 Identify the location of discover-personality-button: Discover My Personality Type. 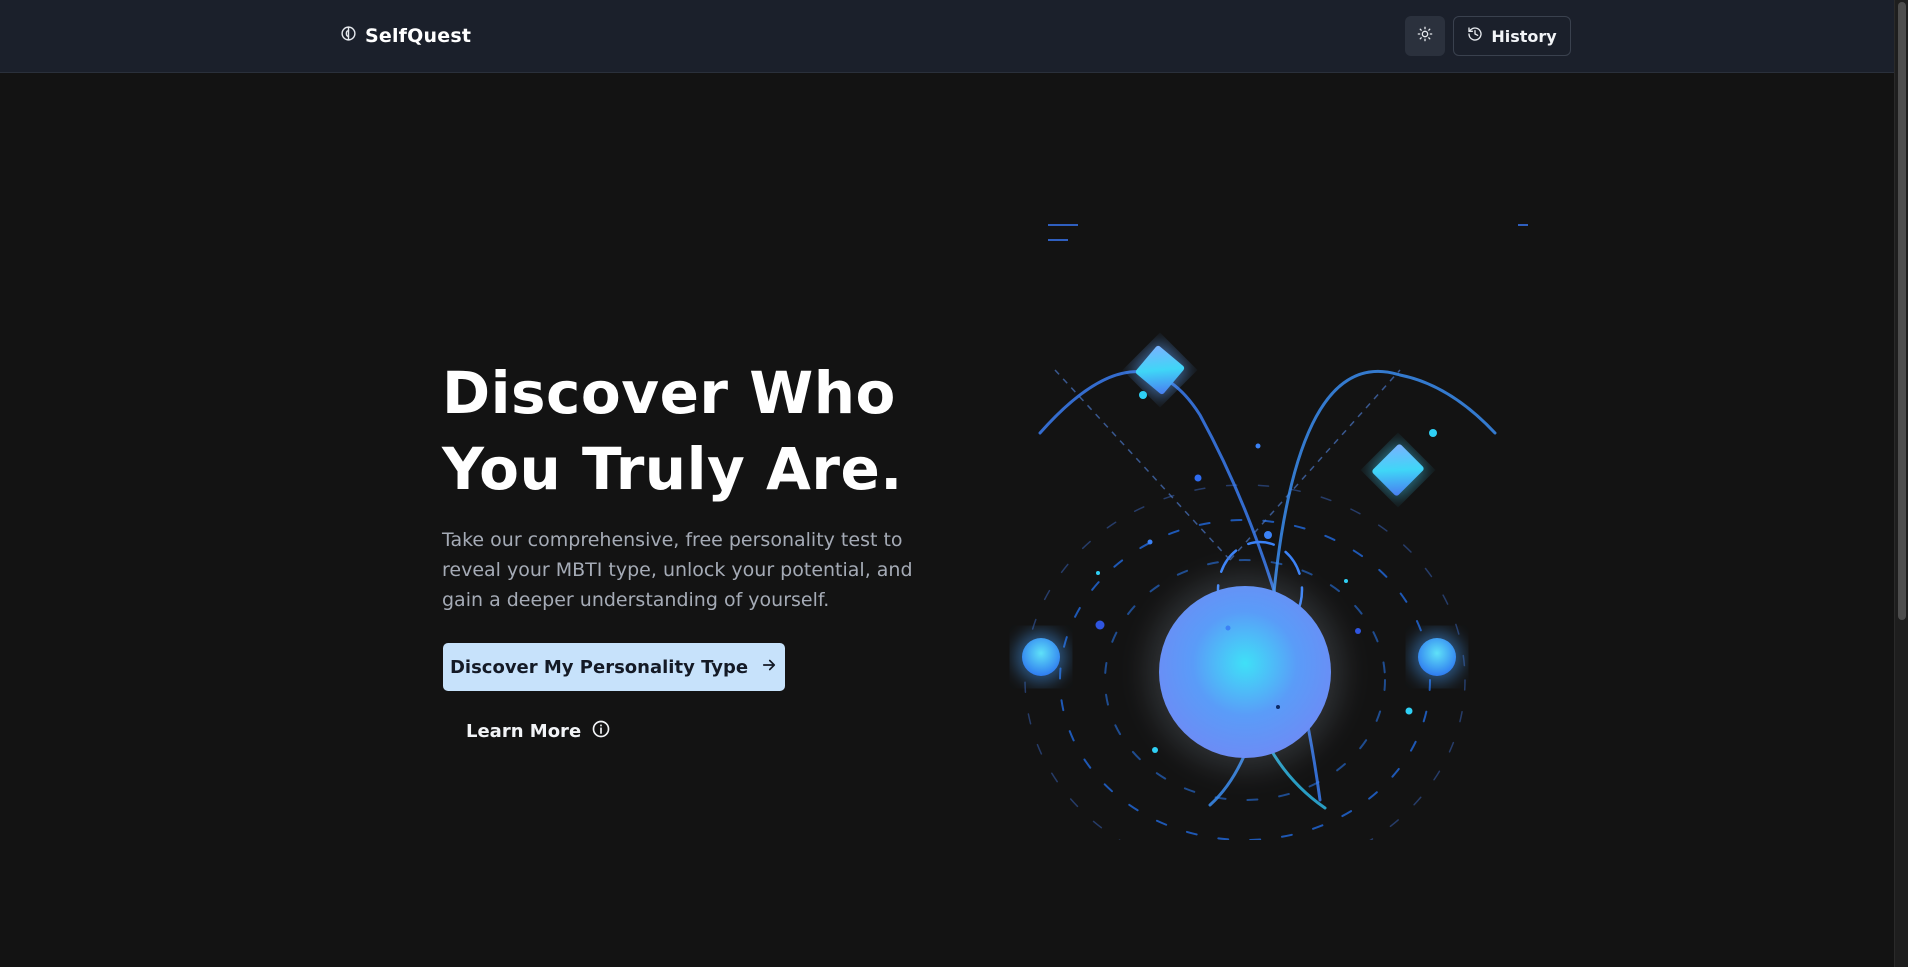
(614, 667).